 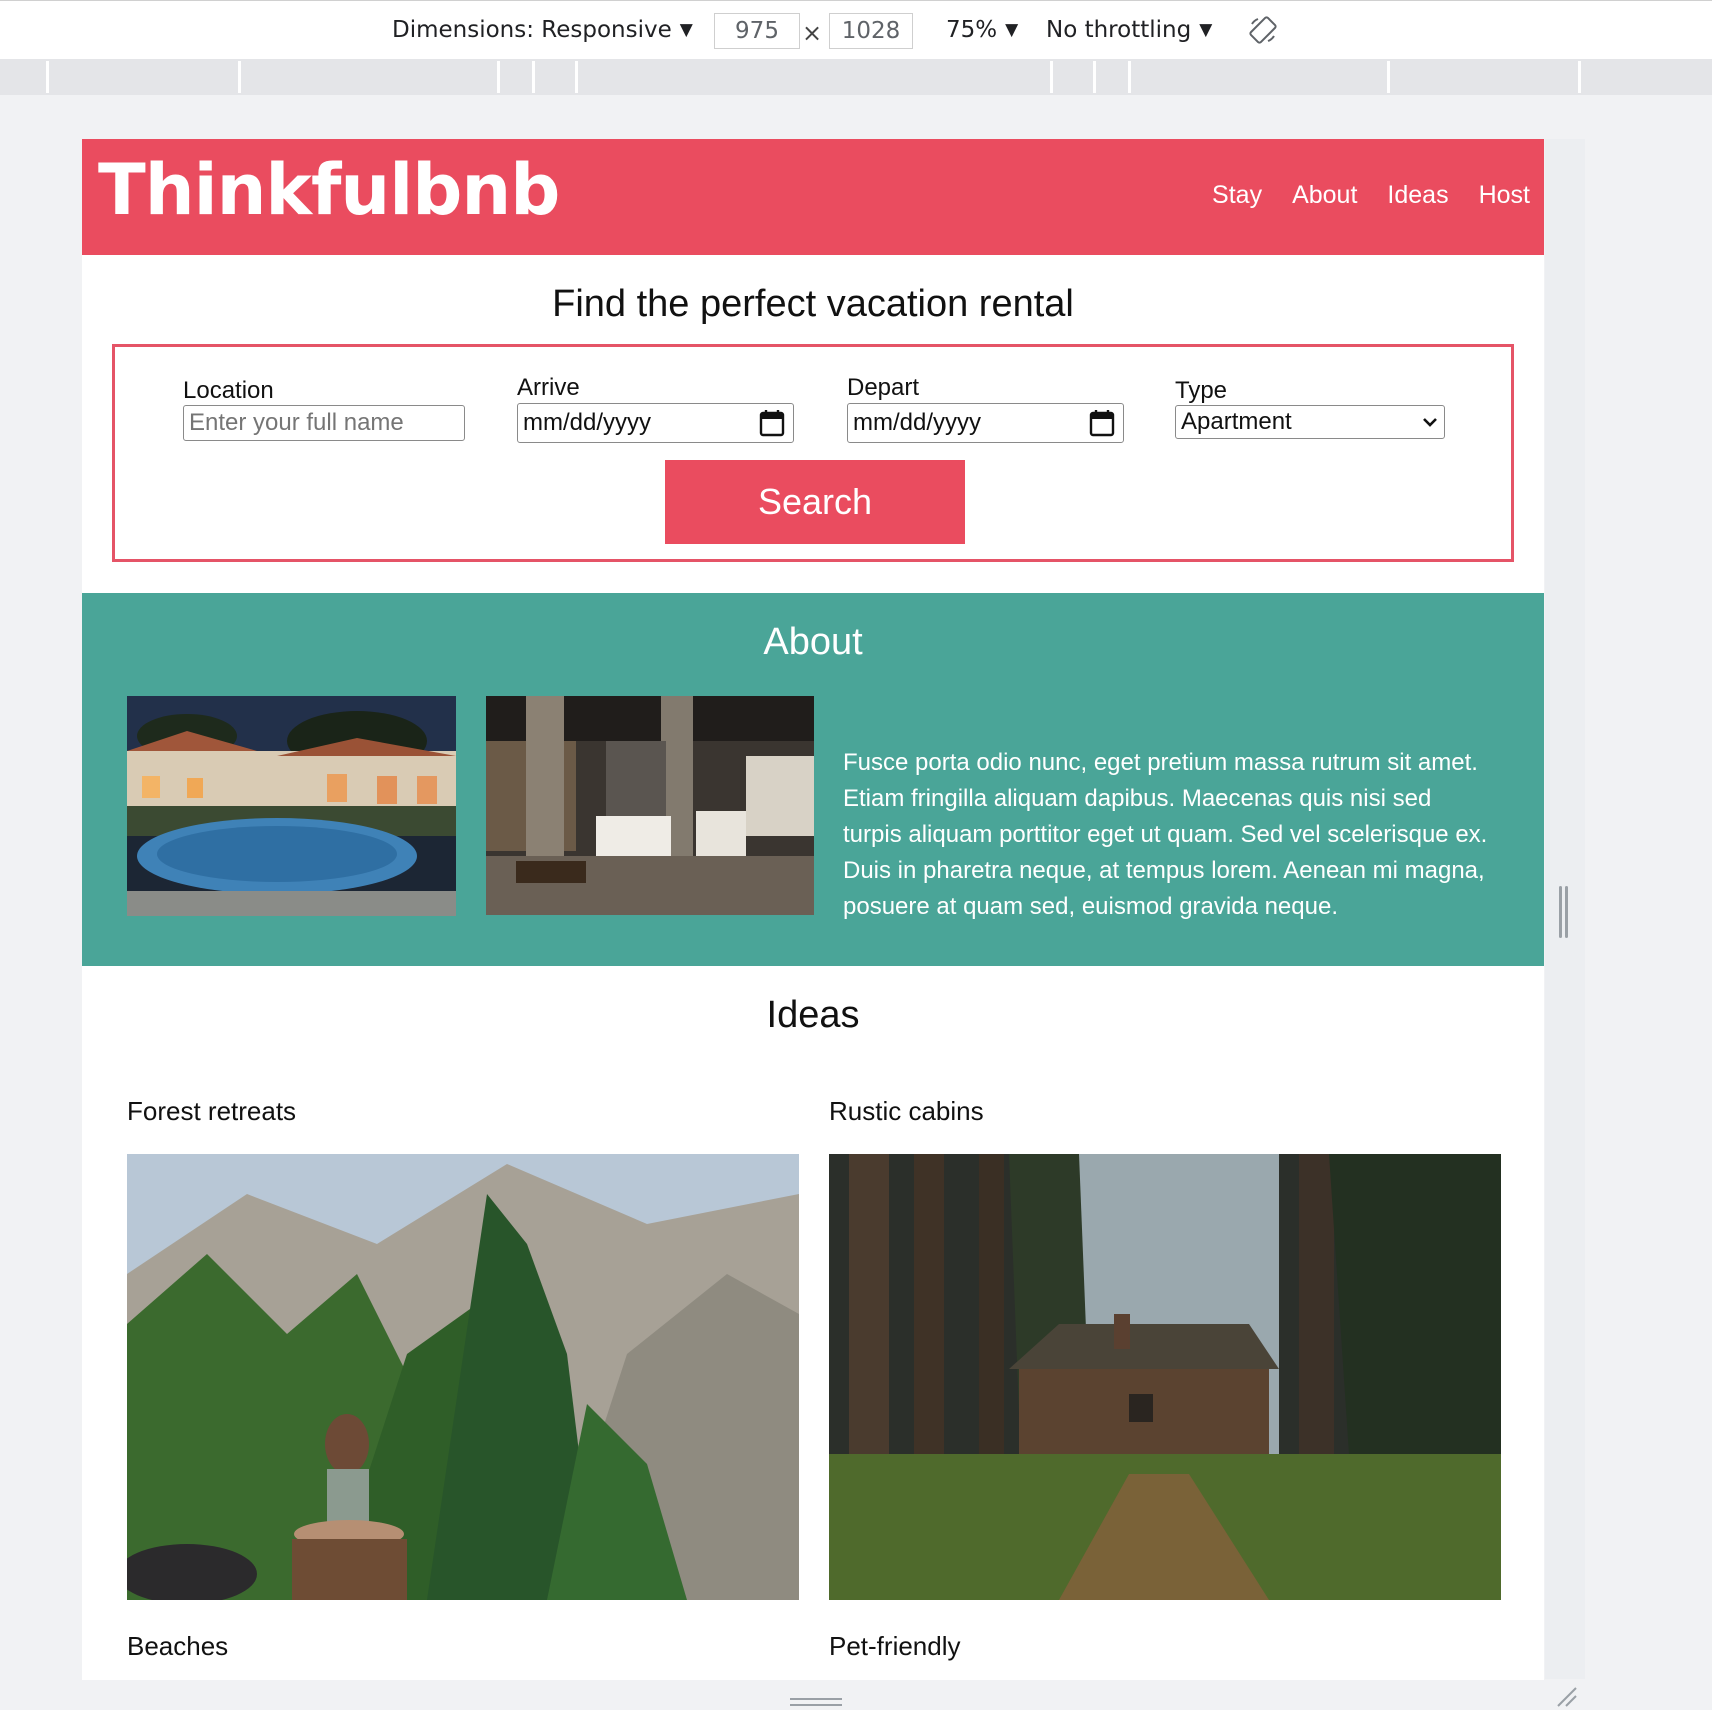 What do you see at coordinates (1263, 30) in the screenshot?
I see `rotate-icon` at bounding box center [1263, 30].